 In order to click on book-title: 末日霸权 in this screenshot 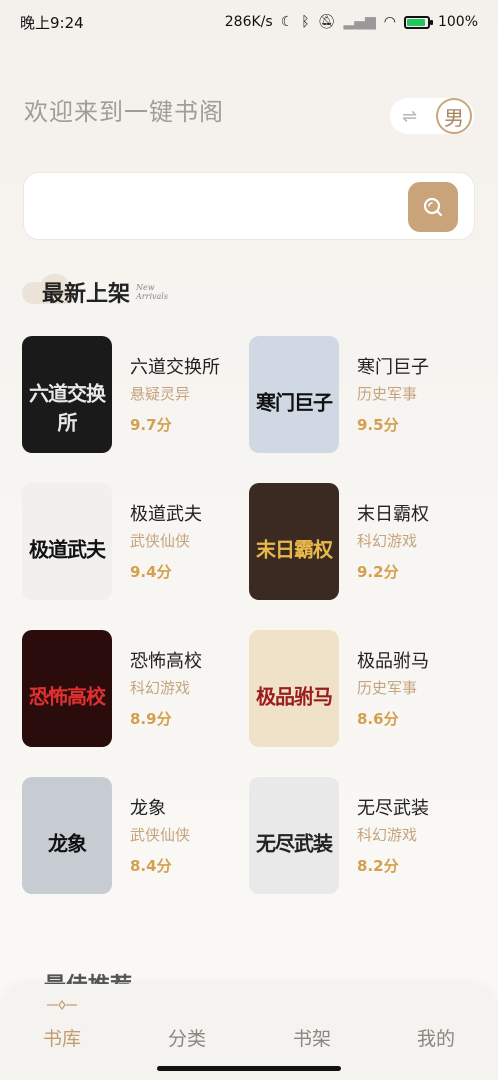, I will do `click(393, 513)`.